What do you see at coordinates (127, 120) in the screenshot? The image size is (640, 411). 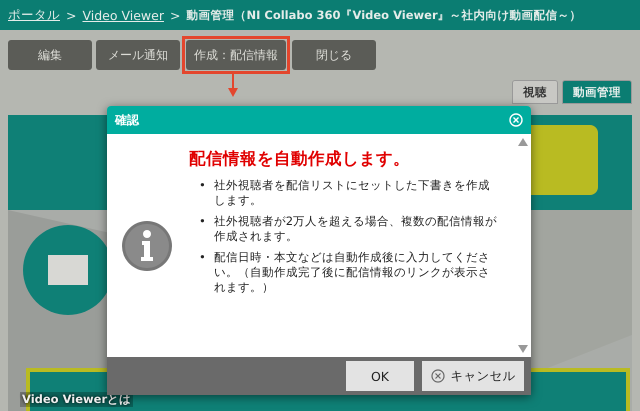 I see `dialog-title: 確認` at bounding box center [127, 120].